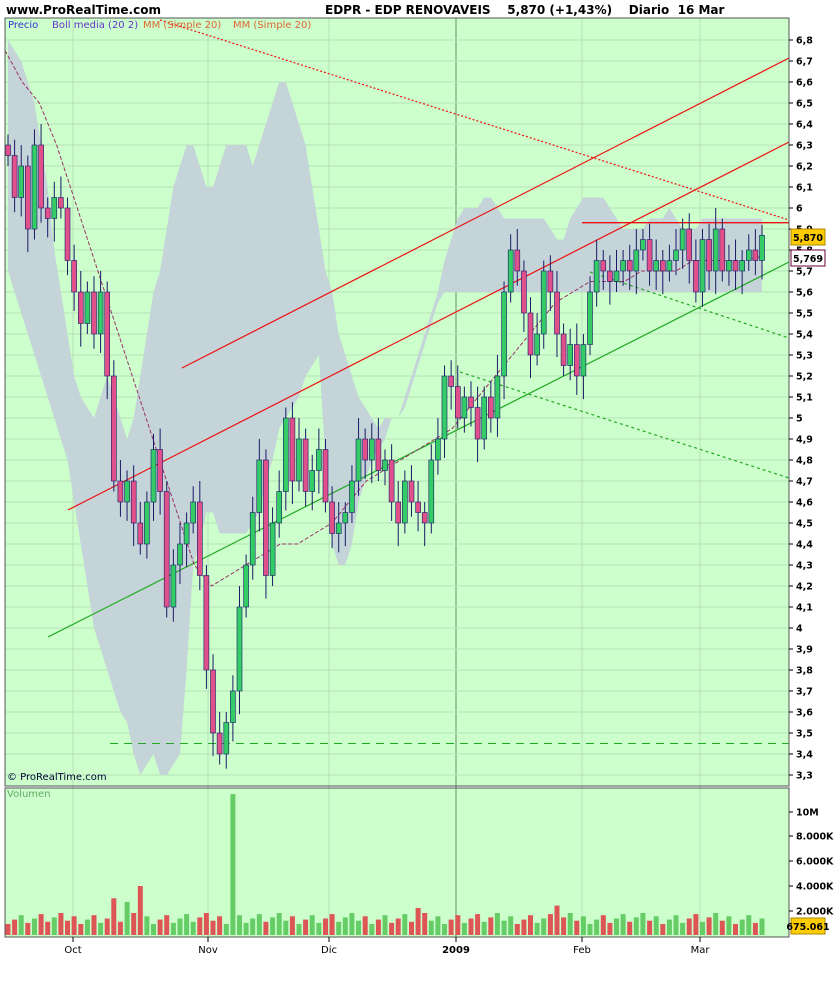 This screenshot has height=1000, width=840. Describe the element at coordinates (804, 545) in the screenshot. I see `y-tick-label: 4,4` at that location.